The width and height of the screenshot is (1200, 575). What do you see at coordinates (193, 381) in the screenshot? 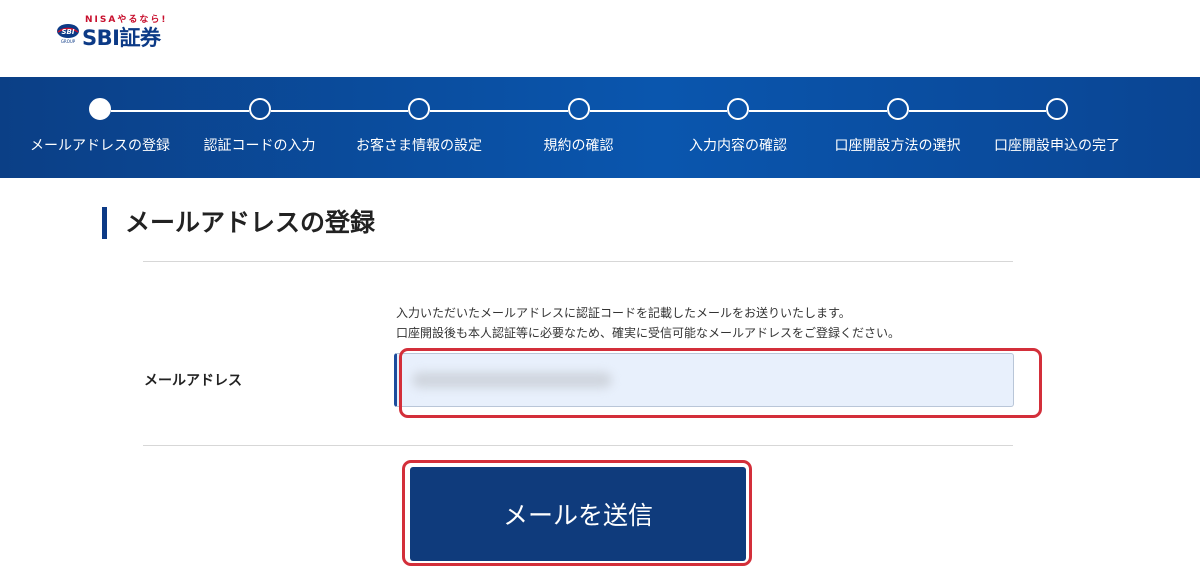
I see `email-label: メールアドレス` at bounding box center [193, 381].